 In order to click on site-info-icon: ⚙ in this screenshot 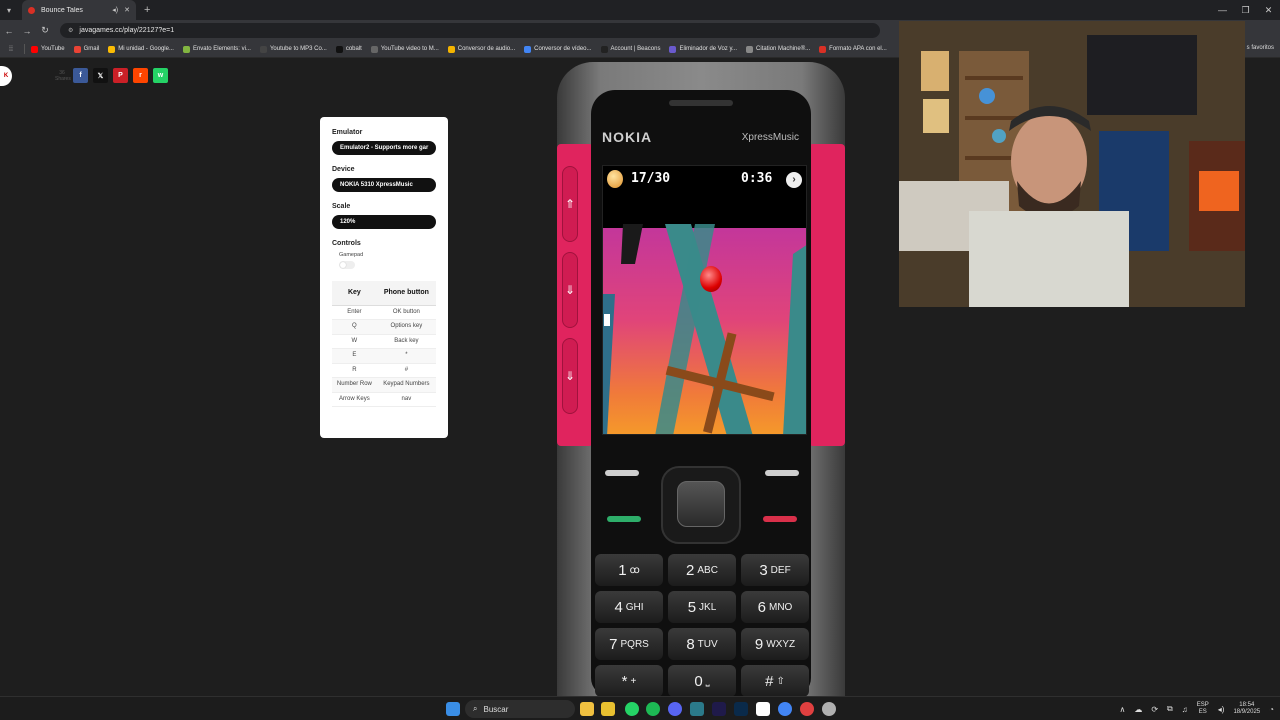, I will do `click(70, 30)`.